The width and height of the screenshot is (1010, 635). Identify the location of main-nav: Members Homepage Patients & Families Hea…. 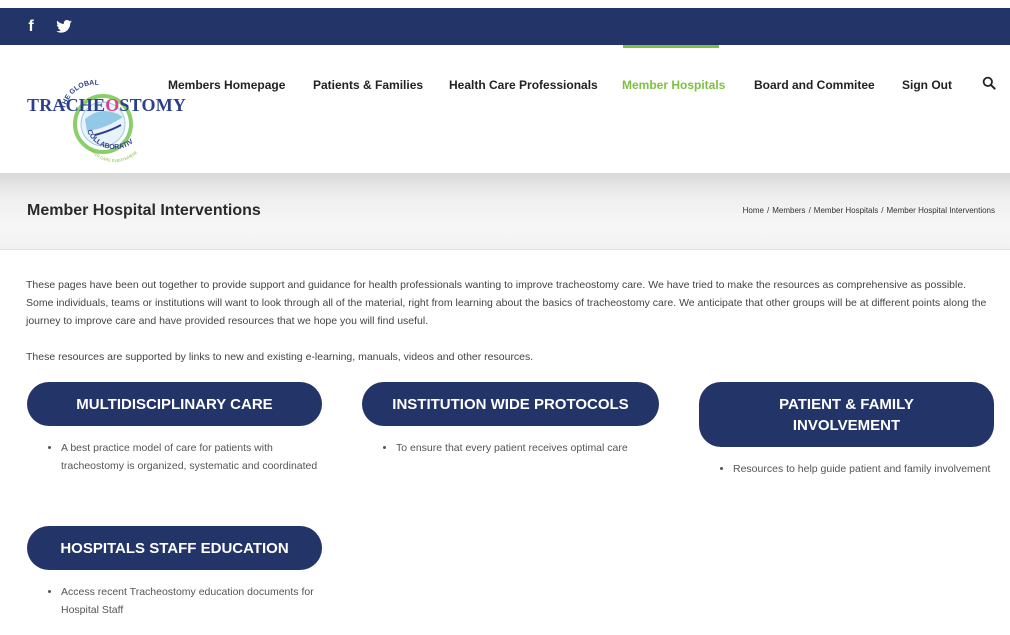
(505, 85).